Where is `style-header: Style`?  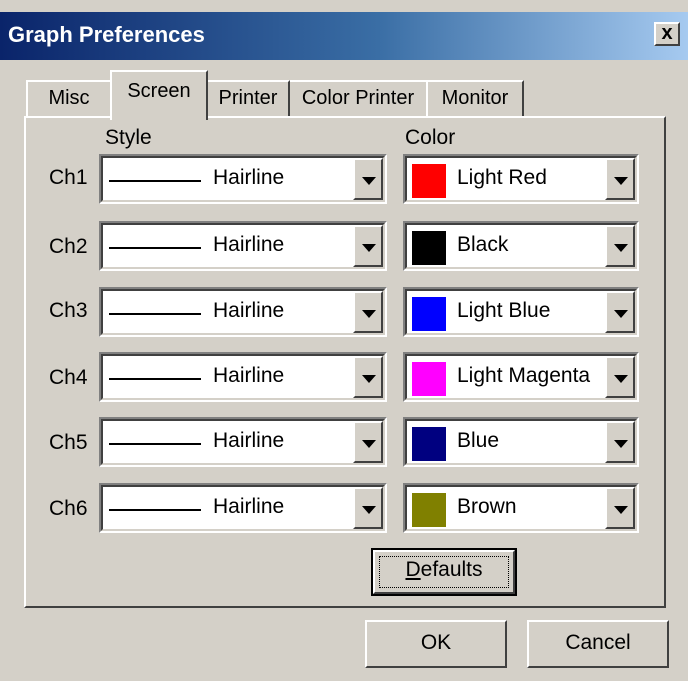
style-header: Style is located at coordinates (128, 137).